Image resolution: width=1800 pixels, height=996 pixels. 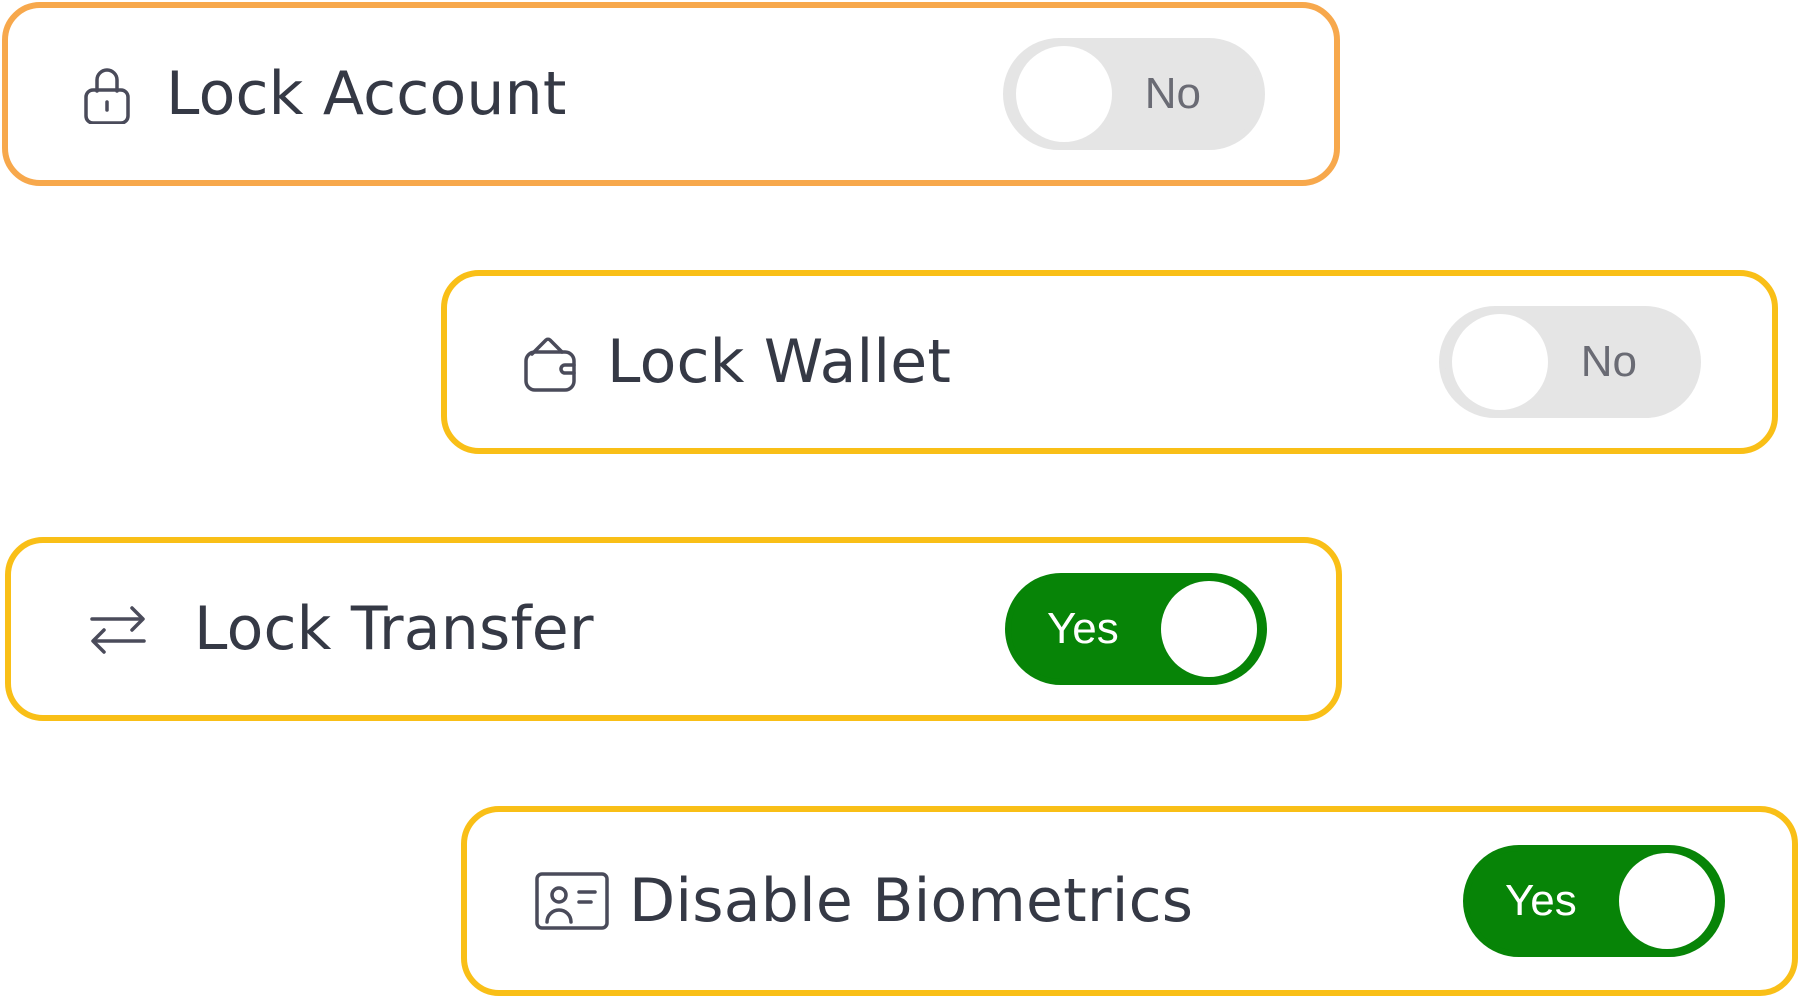 I want to click on setting-label: Disable Biometrics, so click(x=911, y=901).